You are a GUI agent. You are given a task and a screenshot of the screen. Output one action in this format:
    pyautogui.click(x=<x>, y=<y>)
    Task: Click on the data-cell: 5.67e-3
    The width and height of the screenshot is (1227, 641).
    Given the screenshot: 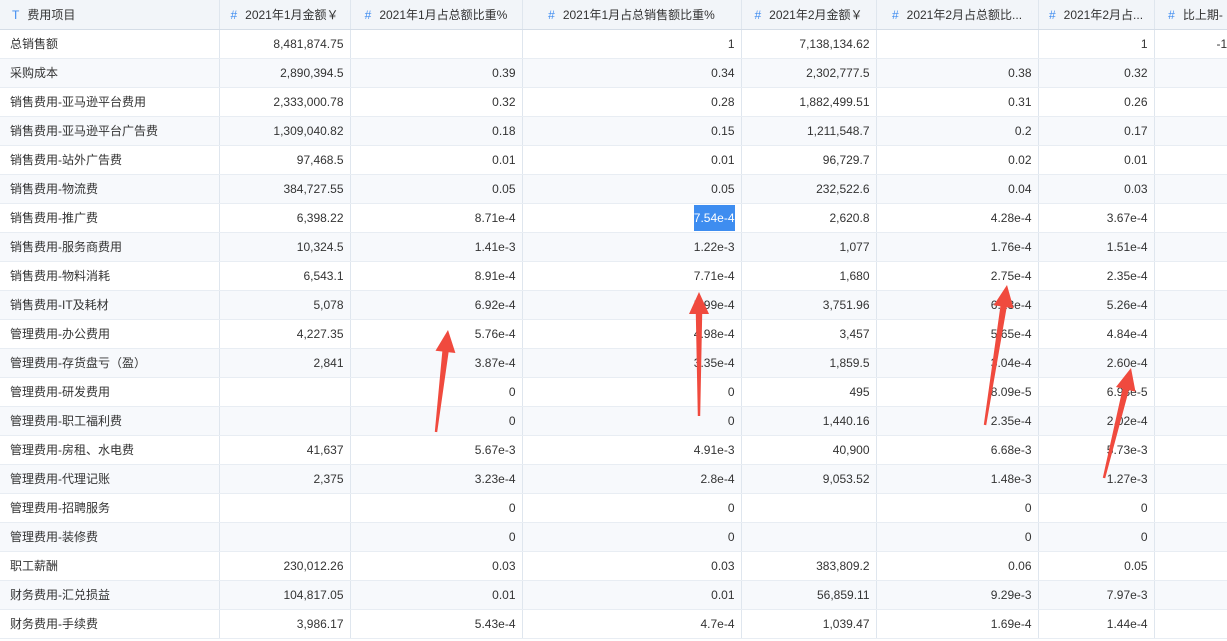 What is the action you would take?
    pyautogui.click(x=436, y=450)
    